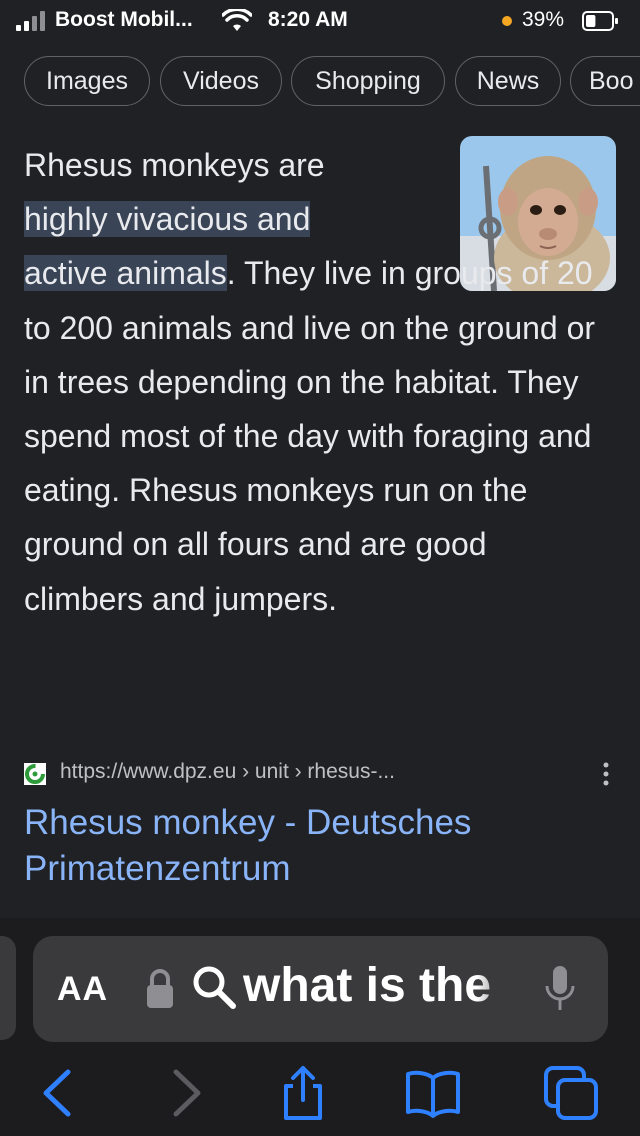 The width and height of the screenshot is (640, 1136). I want to click on chip-images: Images, so click(87, 81).